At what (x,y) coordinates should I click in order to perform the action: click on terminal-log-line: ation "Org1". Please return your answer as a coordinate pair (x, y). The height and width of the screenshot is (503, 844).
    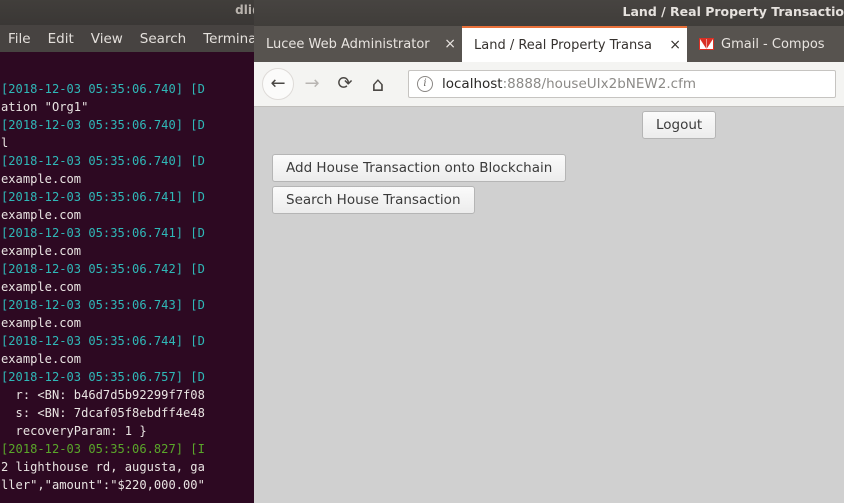
    Looking at the image, I should click on (45, 107).